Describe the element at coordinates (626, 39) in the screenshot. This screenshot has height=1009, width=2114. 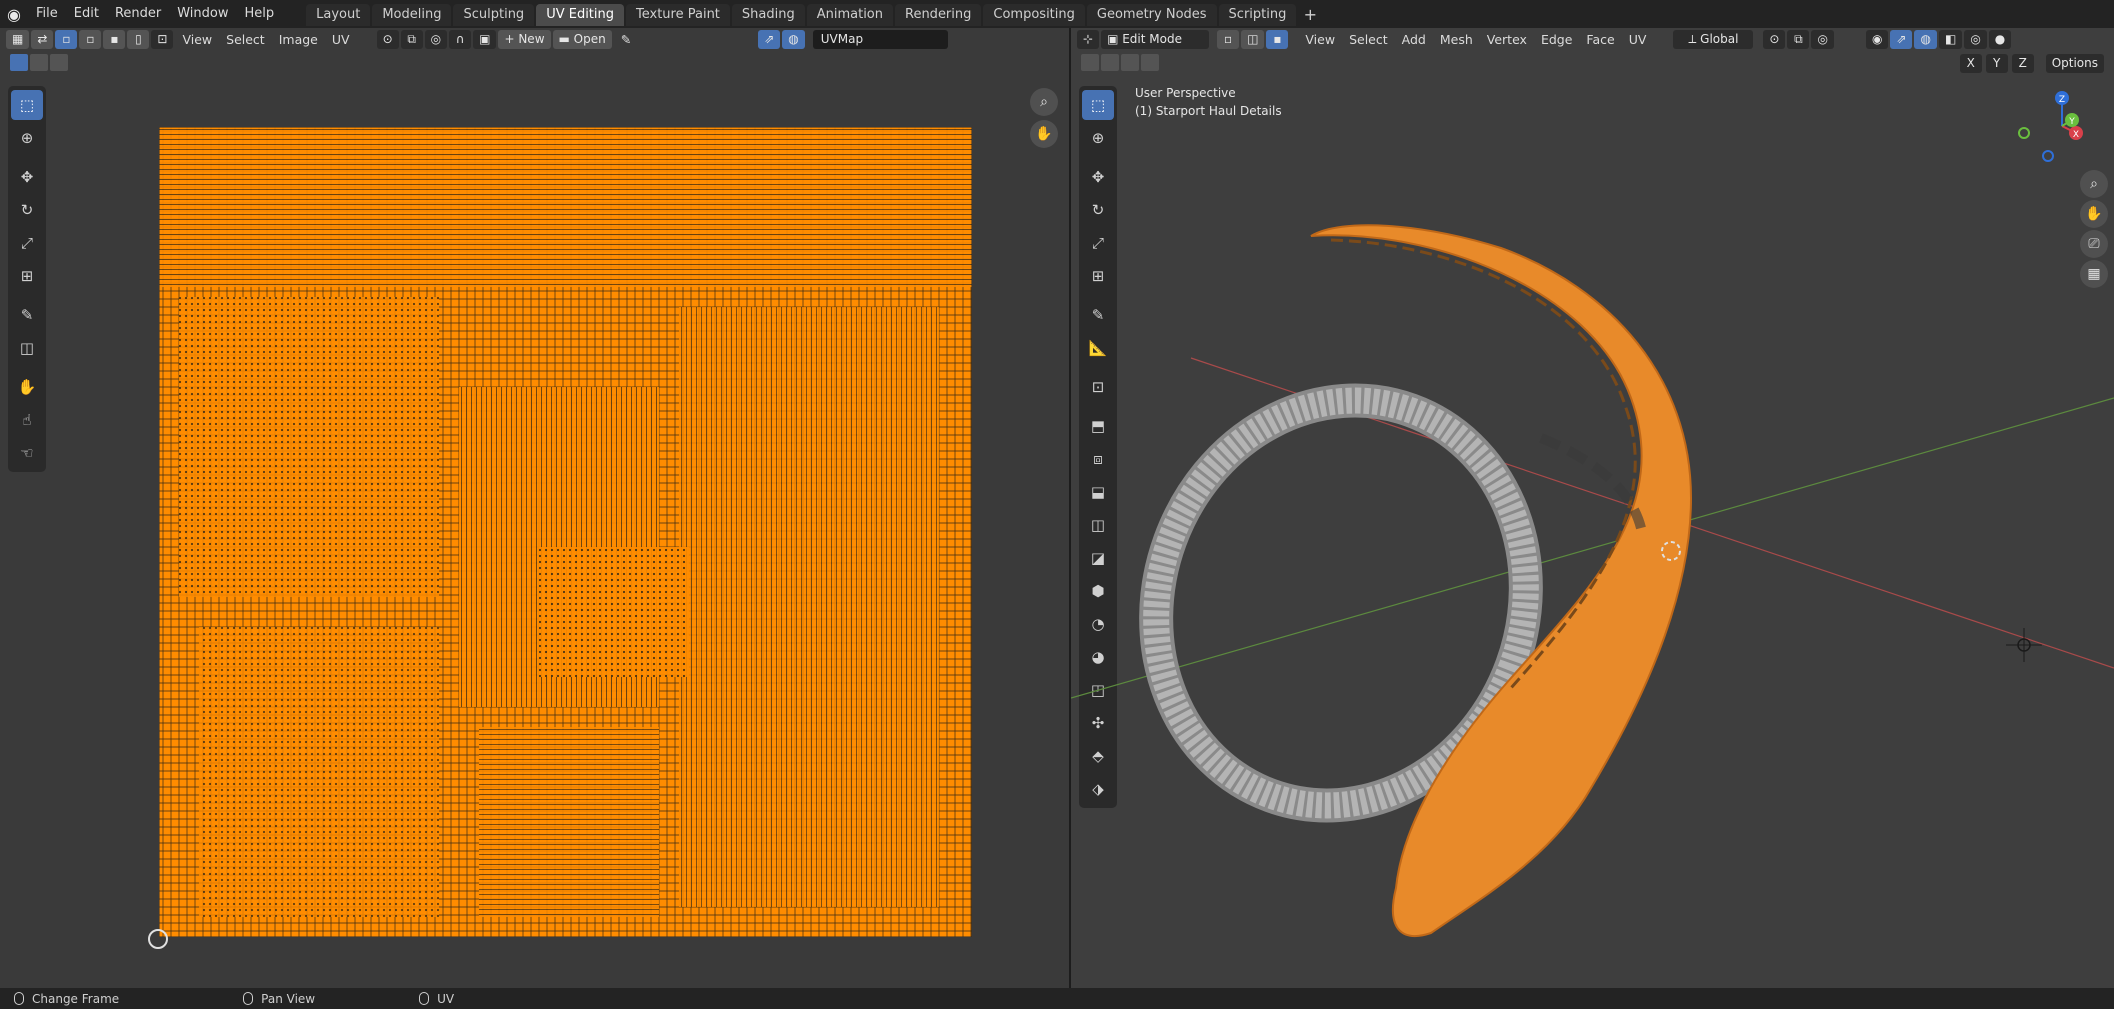
I see `pin-icon: ✎` at that location.